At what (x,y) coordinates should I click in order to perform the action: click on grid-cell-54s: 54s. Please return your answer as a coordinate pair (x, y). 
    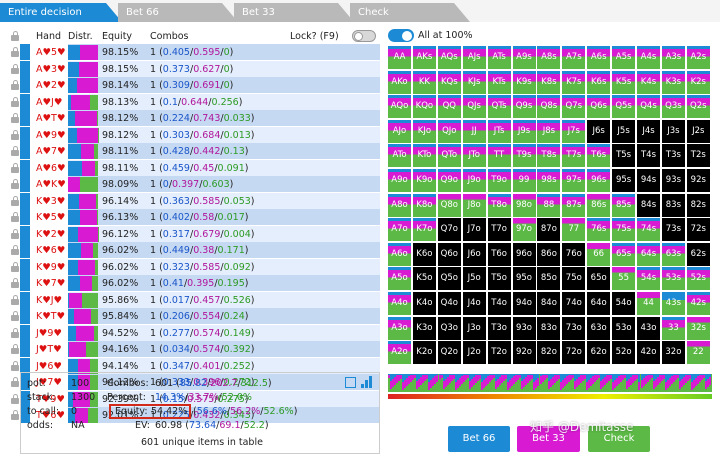
    Looking at the image, I should click on (648, 279).